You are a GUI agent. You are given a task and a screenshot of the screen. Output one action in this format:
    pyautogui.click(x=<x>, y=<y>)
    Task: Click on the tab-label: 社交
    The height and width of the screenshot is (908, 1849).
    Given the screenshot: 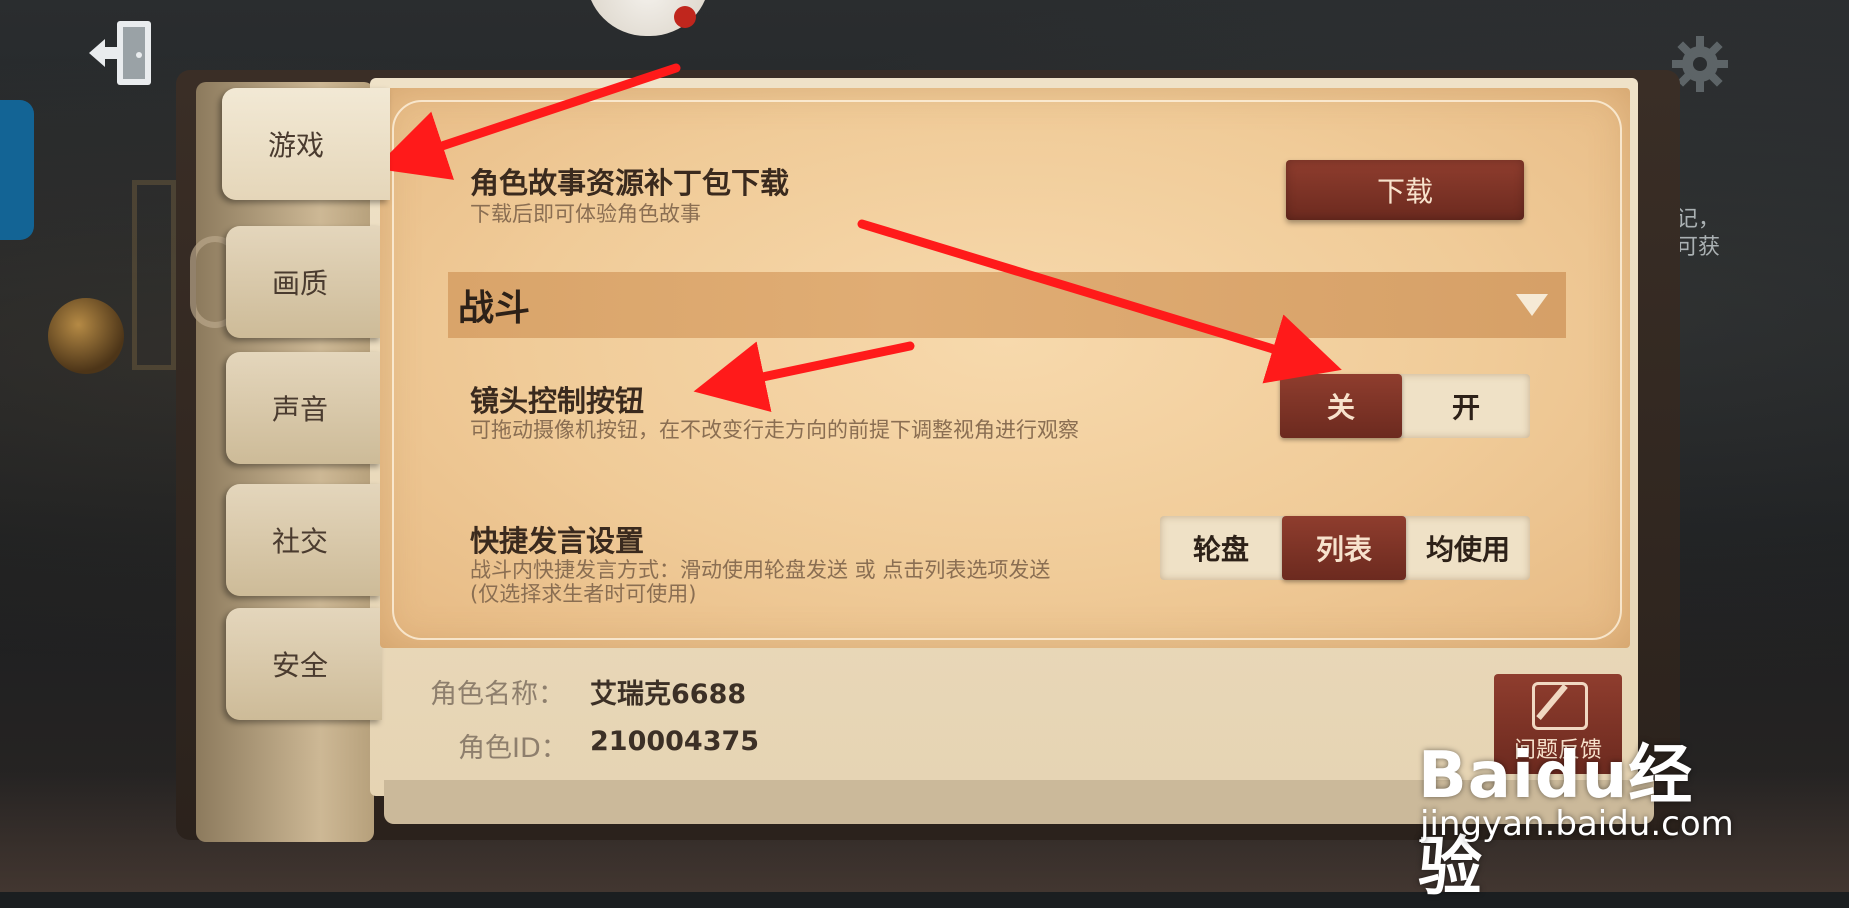 What is the action you would take?
    pyautogui.click(x=300, y=541)
    